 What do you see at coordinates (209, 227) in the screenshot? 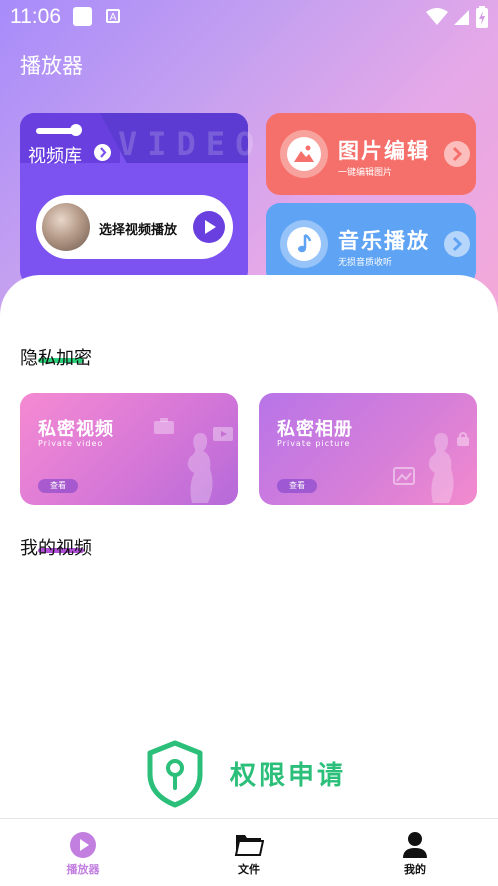
I see `play-icon` at bounding box center [209, 227].